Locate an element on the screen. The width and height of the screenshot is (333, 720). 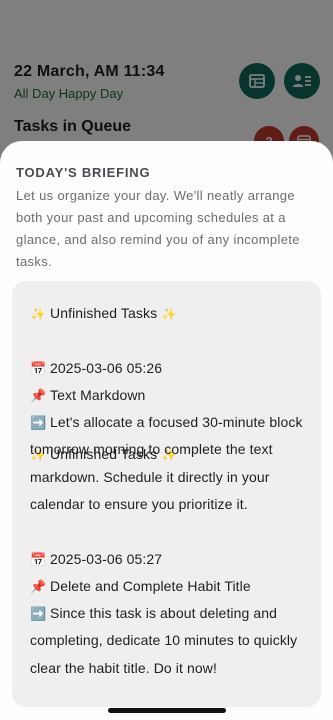
briefing-heading: TODAY'S BRIEFING is located at coordinates (83, 172).